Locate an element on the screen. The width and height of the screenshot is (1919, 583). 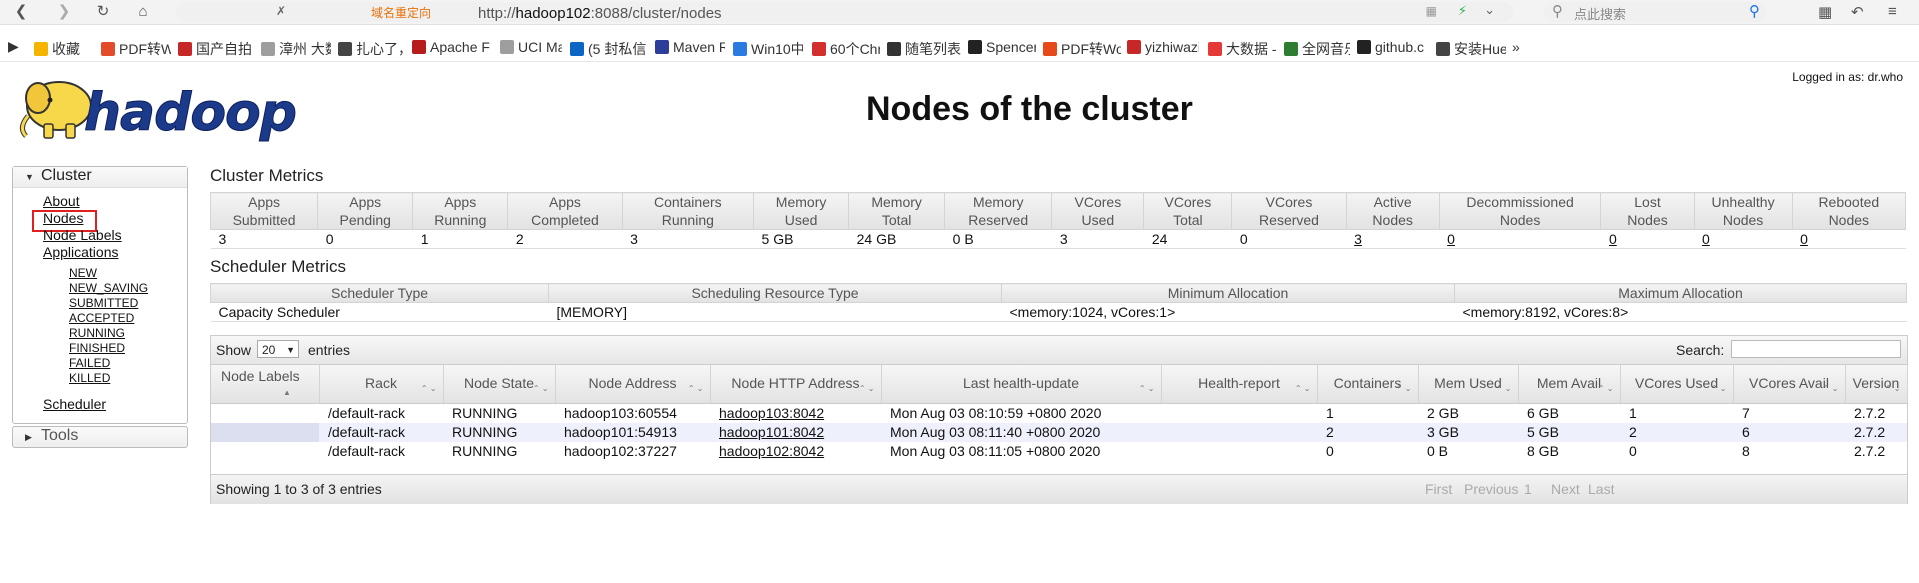
table-cell: 3 GB is located at coordinates (1468, 432).